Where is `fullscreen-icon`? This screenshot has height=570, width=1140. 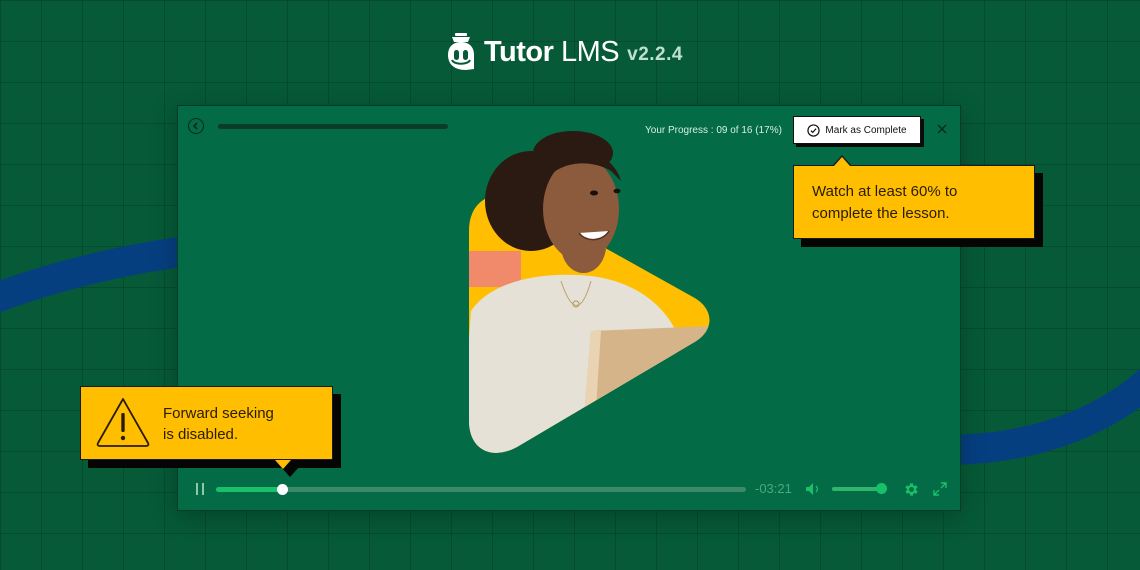 fullscreen-icon is located at coordinates (940, 489).